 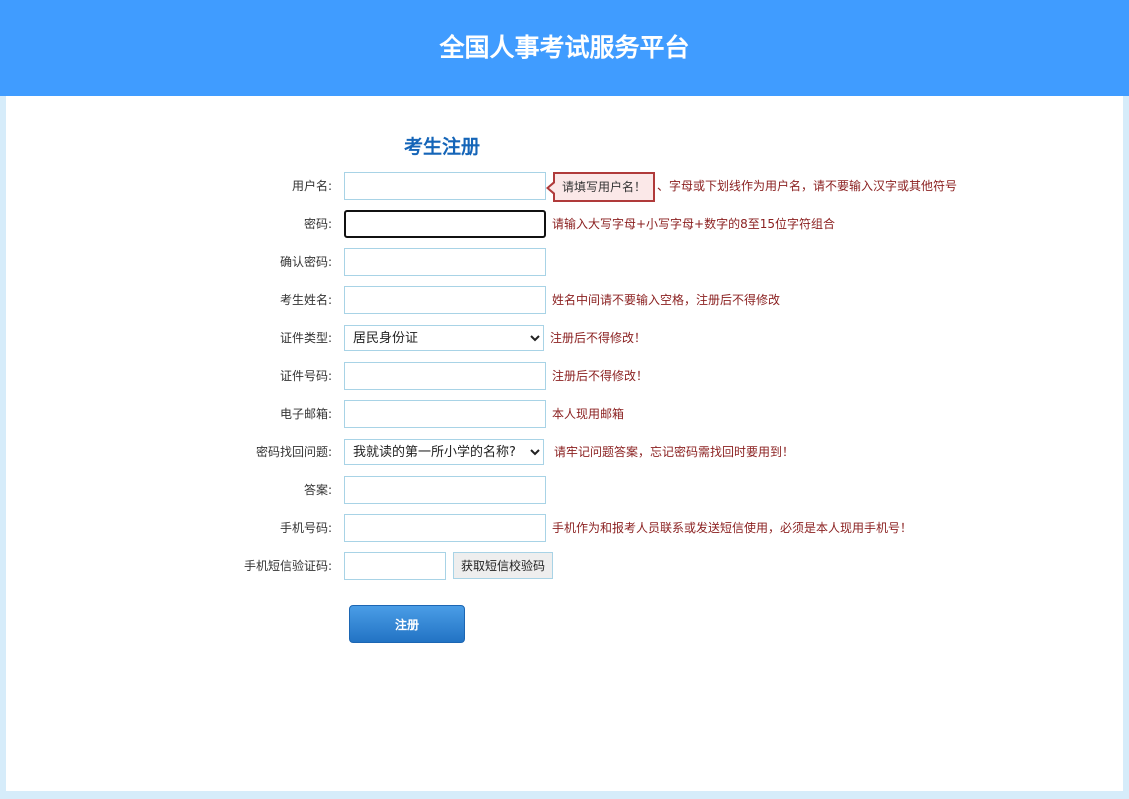 What do you see at coordinates (445, 186) in the screenshot?
I see `username-input` at bounding box center [445, 186].